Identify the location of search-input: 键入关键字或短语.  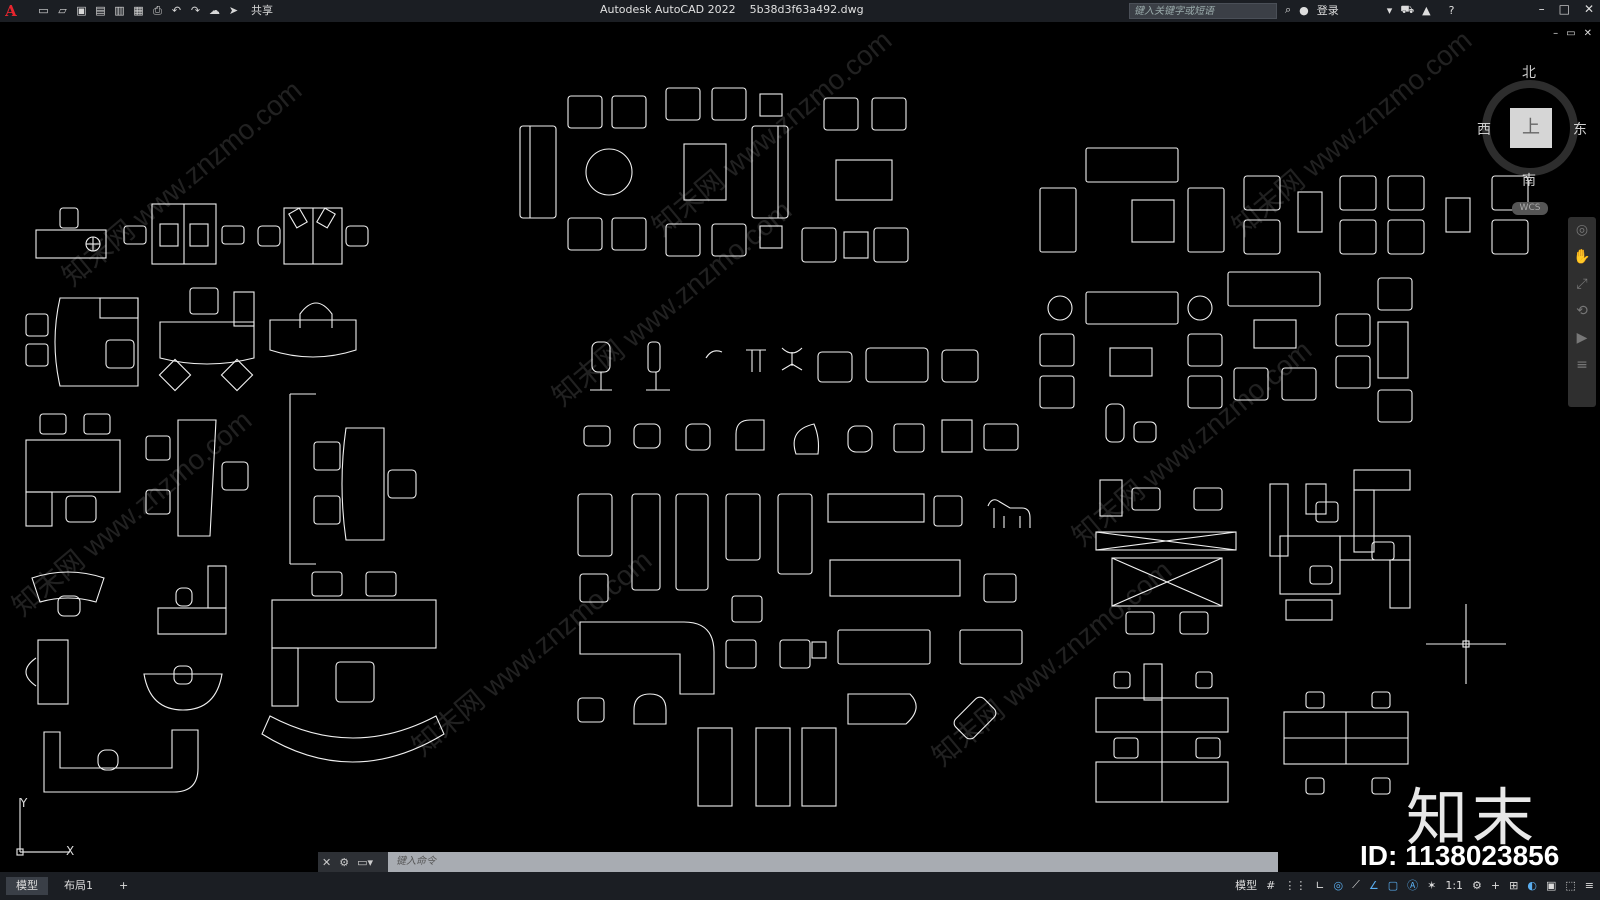
(1203, 11).